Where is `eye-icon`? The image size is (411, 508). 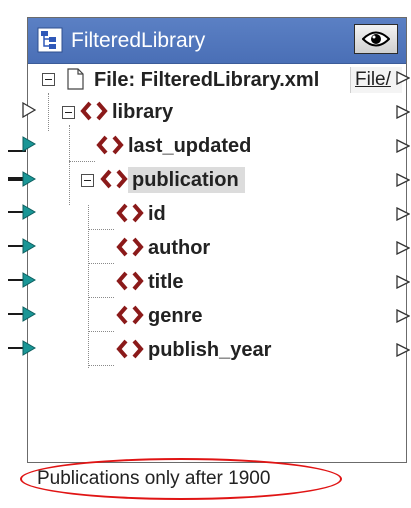 eye-icon is located at coordinates (376, 39).